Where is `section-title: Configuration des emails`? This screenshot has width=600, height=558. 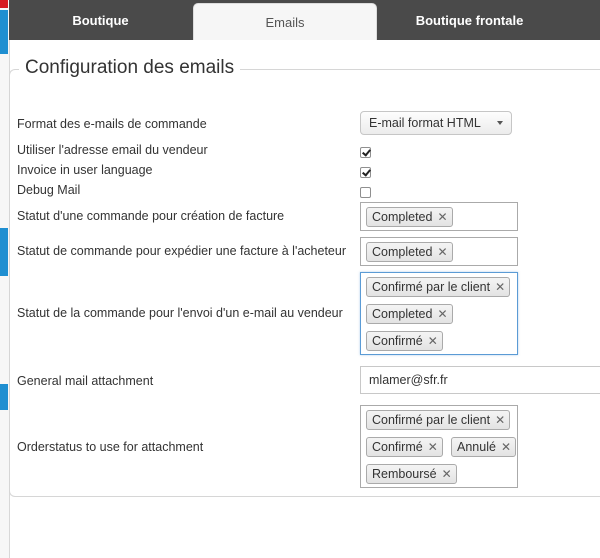
section-title: Configuration des emails is located at coordinates (130, 68).